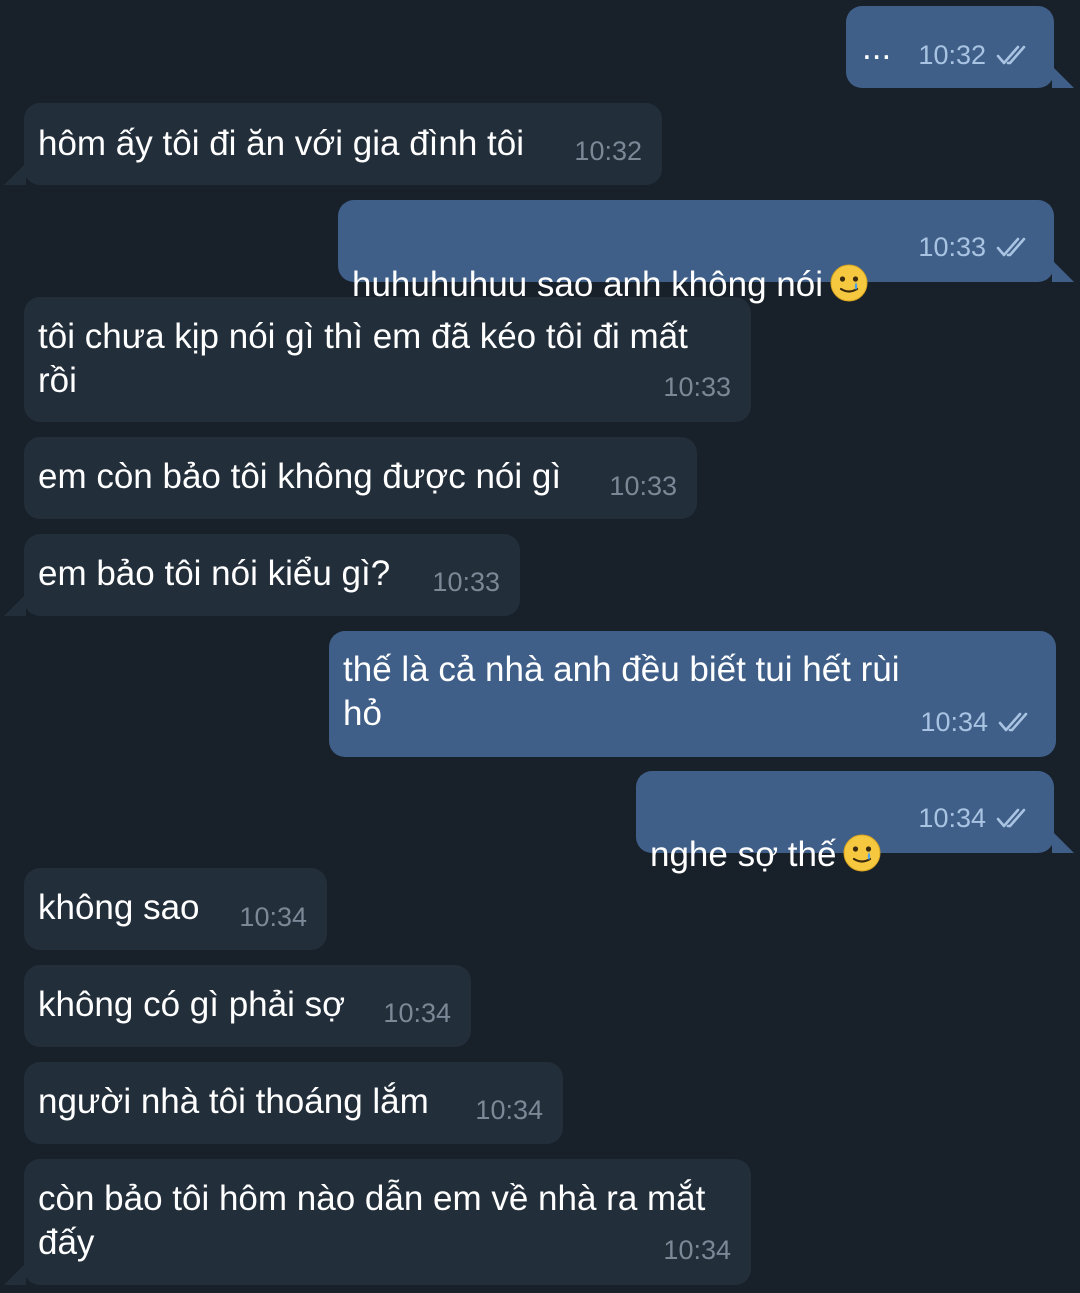 The image size is (1080, 1293). I want to click on message-bubble-outgoing: nghe sợ thế 10:34, so click(855, 822).